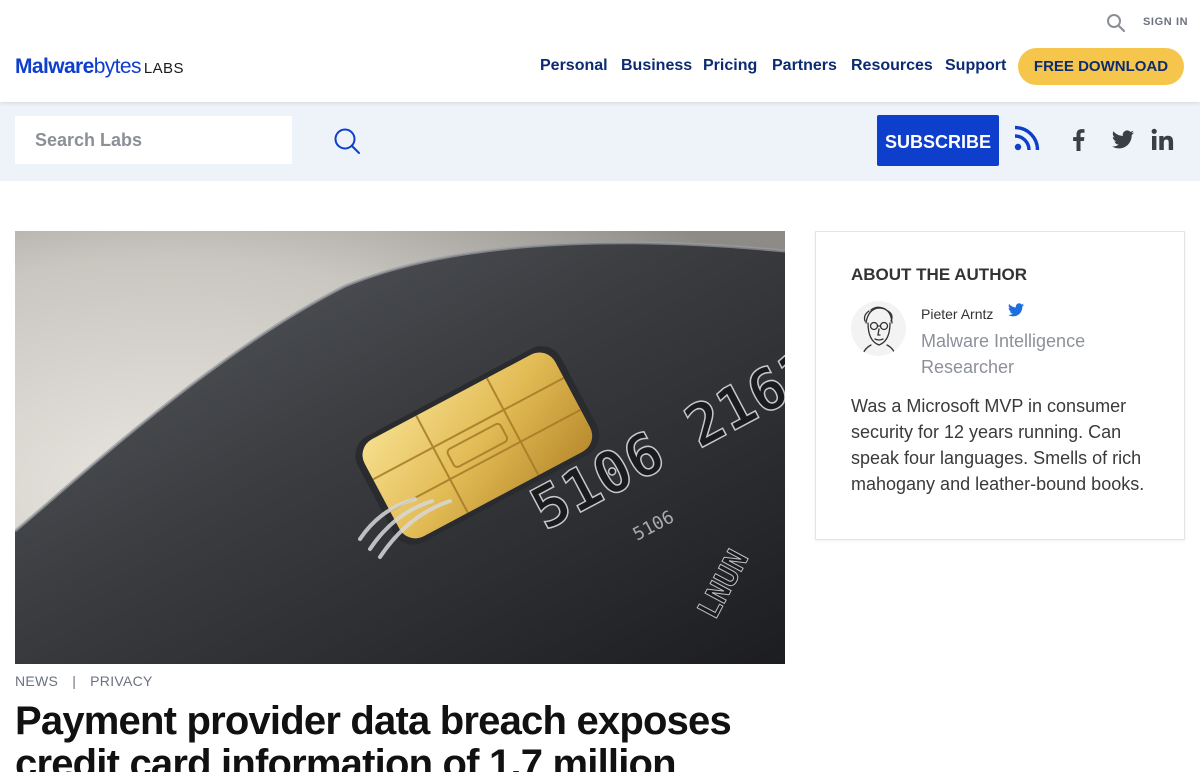 Image resolution: width=1200 pixels, height=772 pixels. What do you see at coordinates (347, 141) in the screenshot?
I see `search-submit-icon` at bounding box center [347, 141].